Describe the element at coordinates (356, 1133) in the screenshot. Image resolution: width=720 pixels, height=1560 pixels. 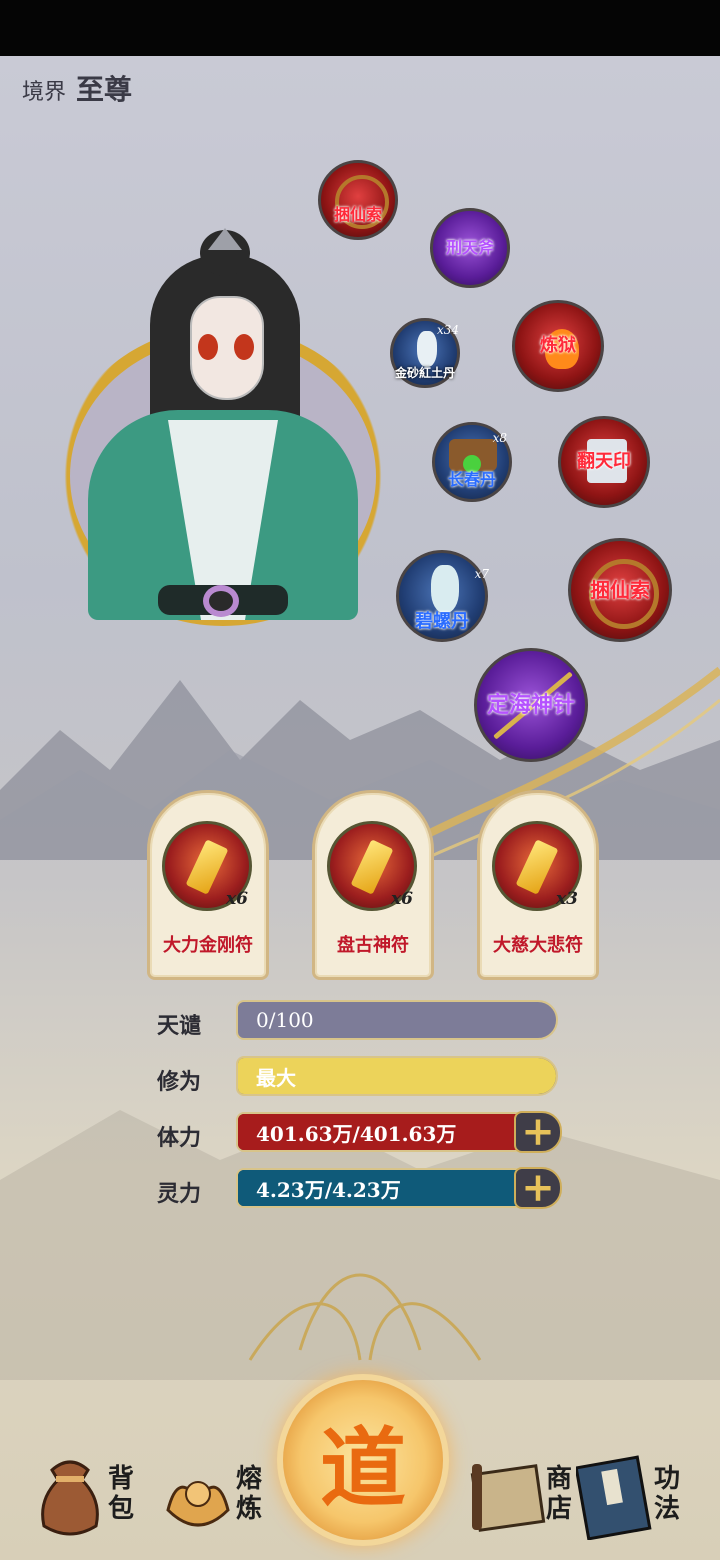
I see `stat-value: 401.63万/401.63万` at that location.